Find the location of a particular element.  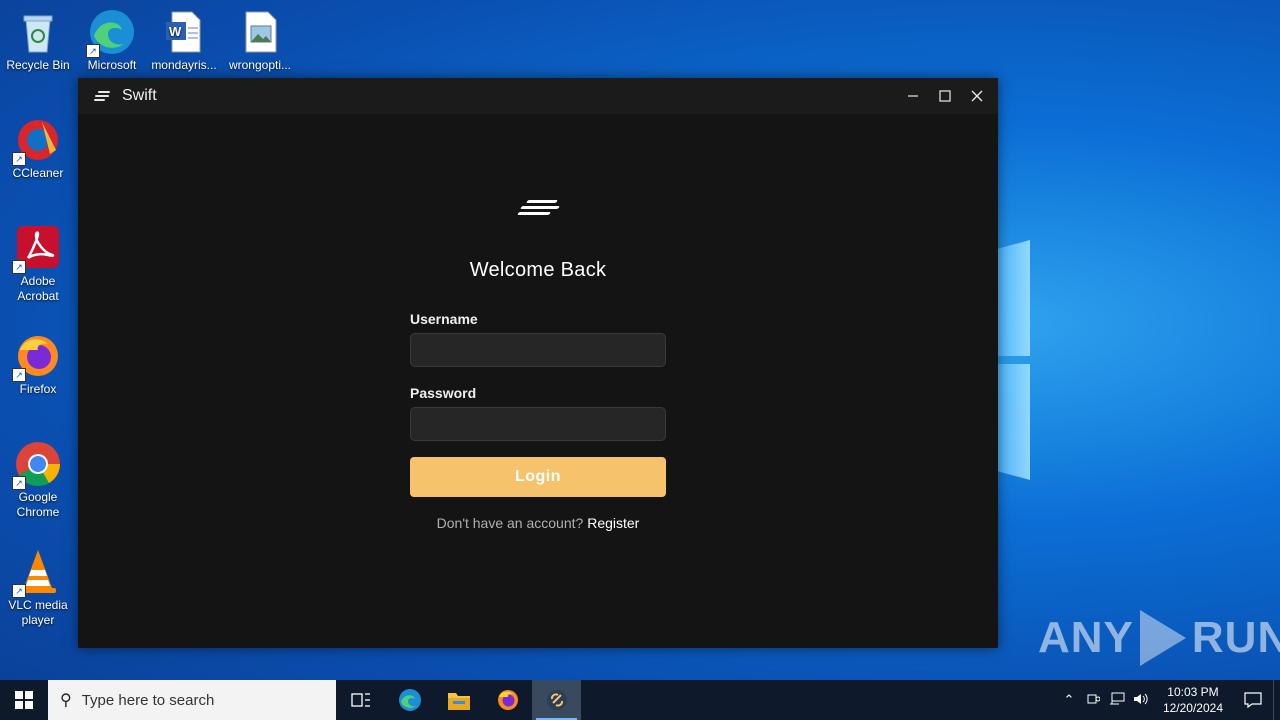

edge-icon: ↗ is located at coordinates (111, 33).